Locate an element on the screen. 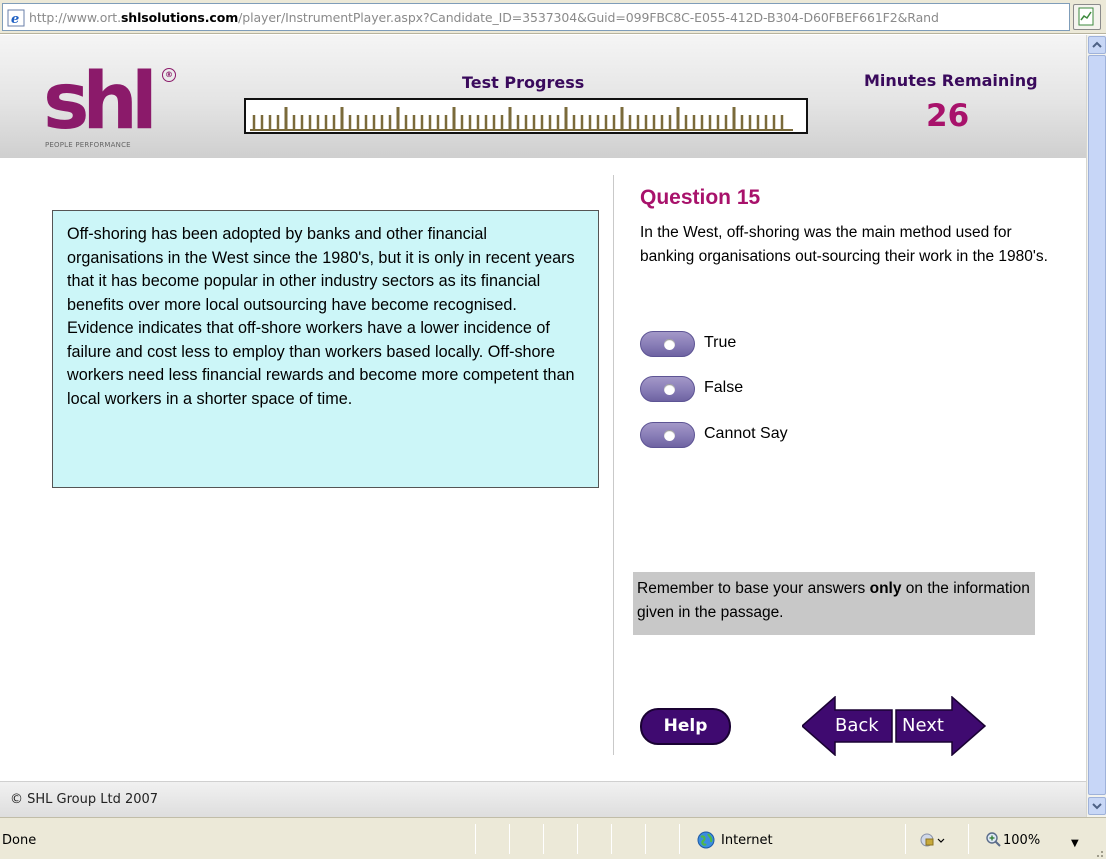 This screenshot has width=1106, height=859. rss-feed-icon is located at coordinates (1086, 16).